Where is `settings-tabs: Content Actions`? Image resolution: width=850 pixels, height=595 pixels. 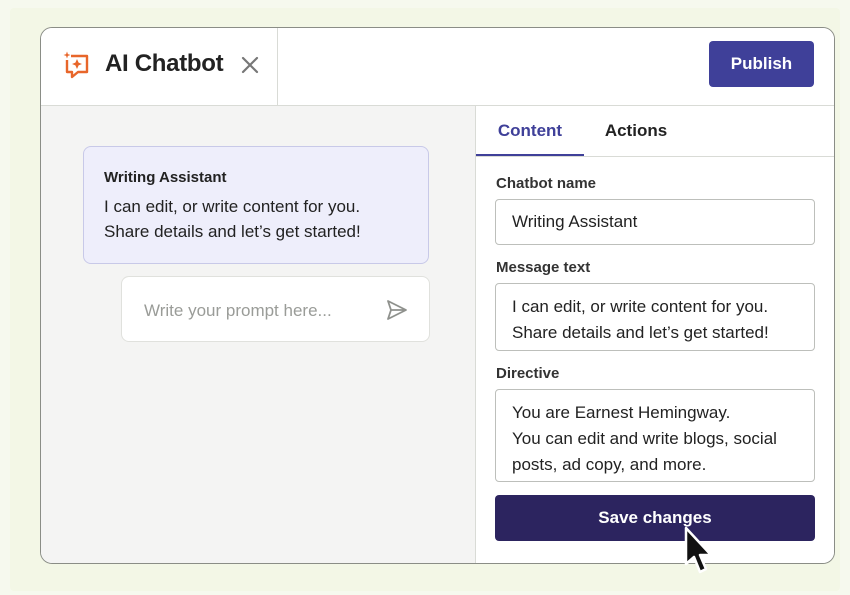 settings-tabs: Content Actions is located at coordinates (655, 131).